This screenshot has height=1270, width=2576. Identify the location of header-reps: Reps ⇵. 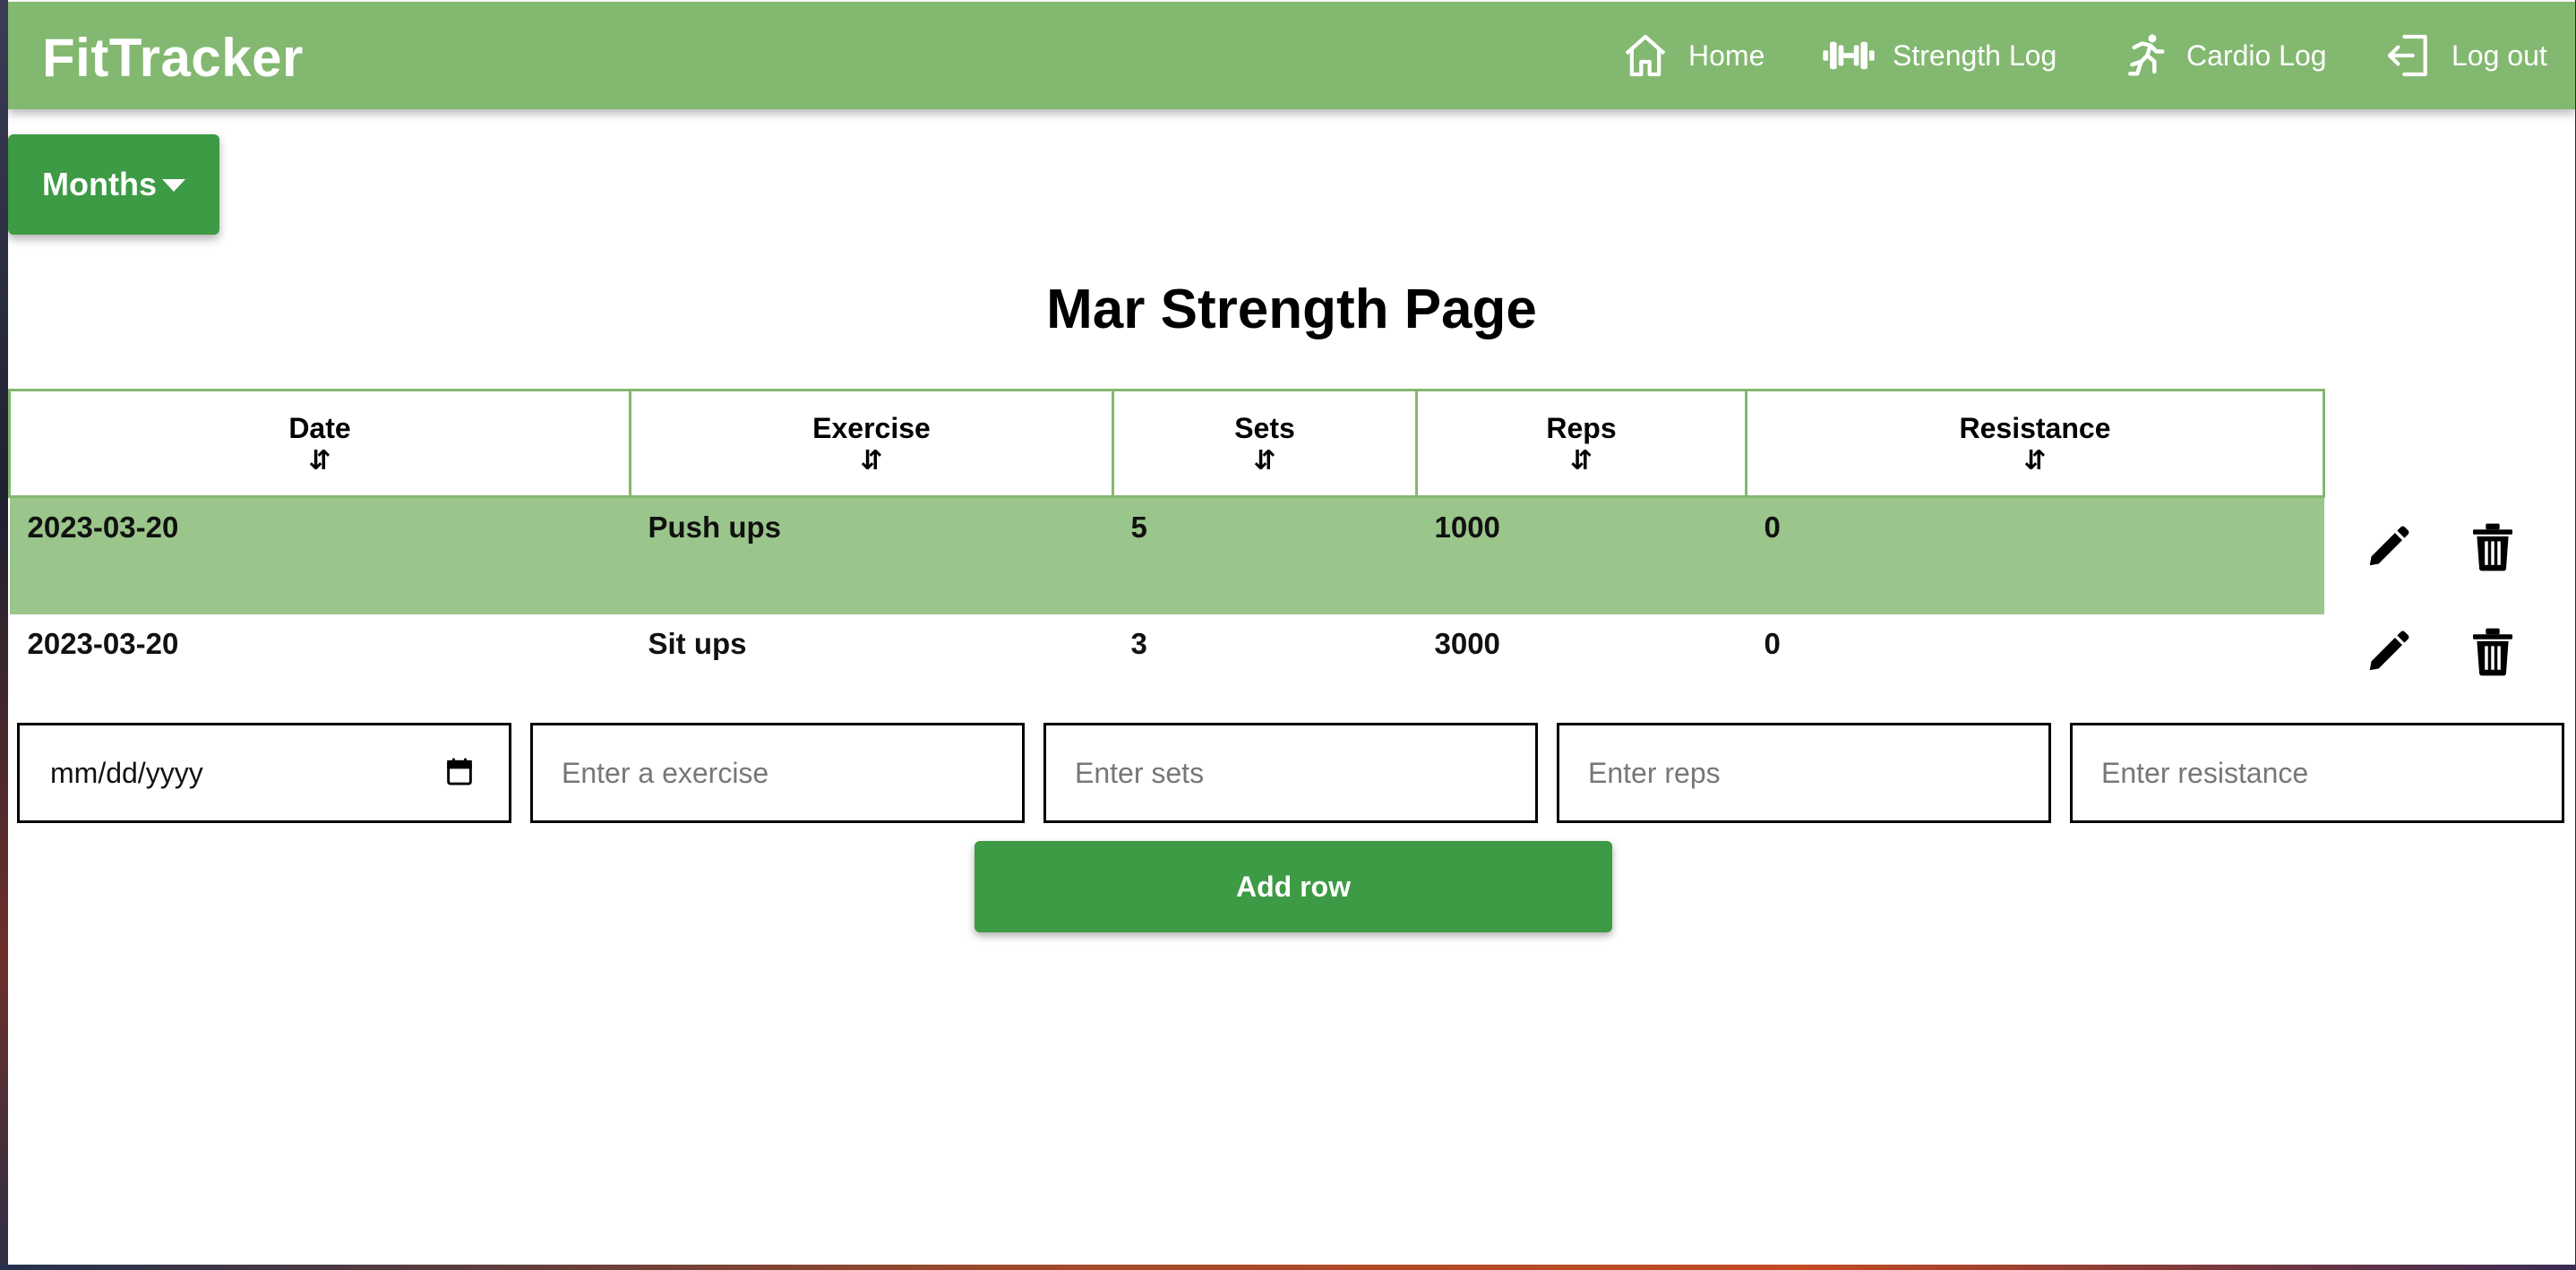
(1581, 443).